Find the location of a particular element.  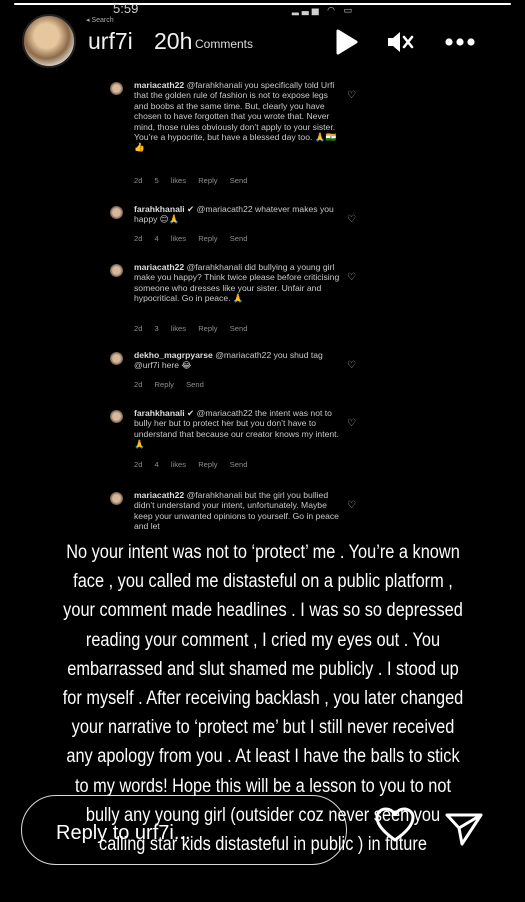

story-header: urf7i 20h Comments is located at coordinates (262, 44).